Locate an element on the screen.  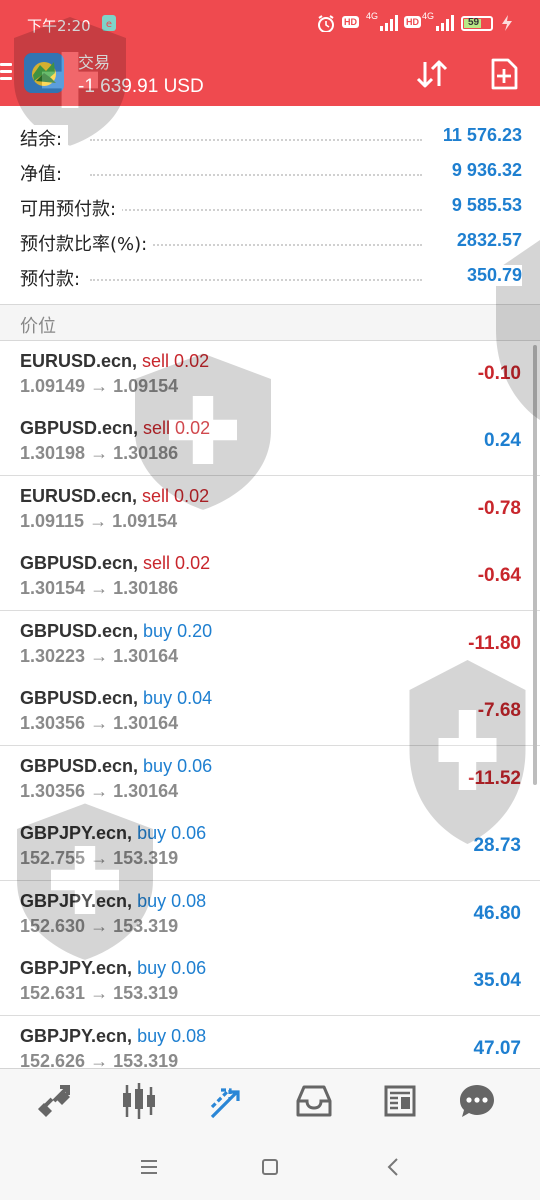
summary-row-balance: 结余: 11 576.23 is located at coordinates (271, 136).